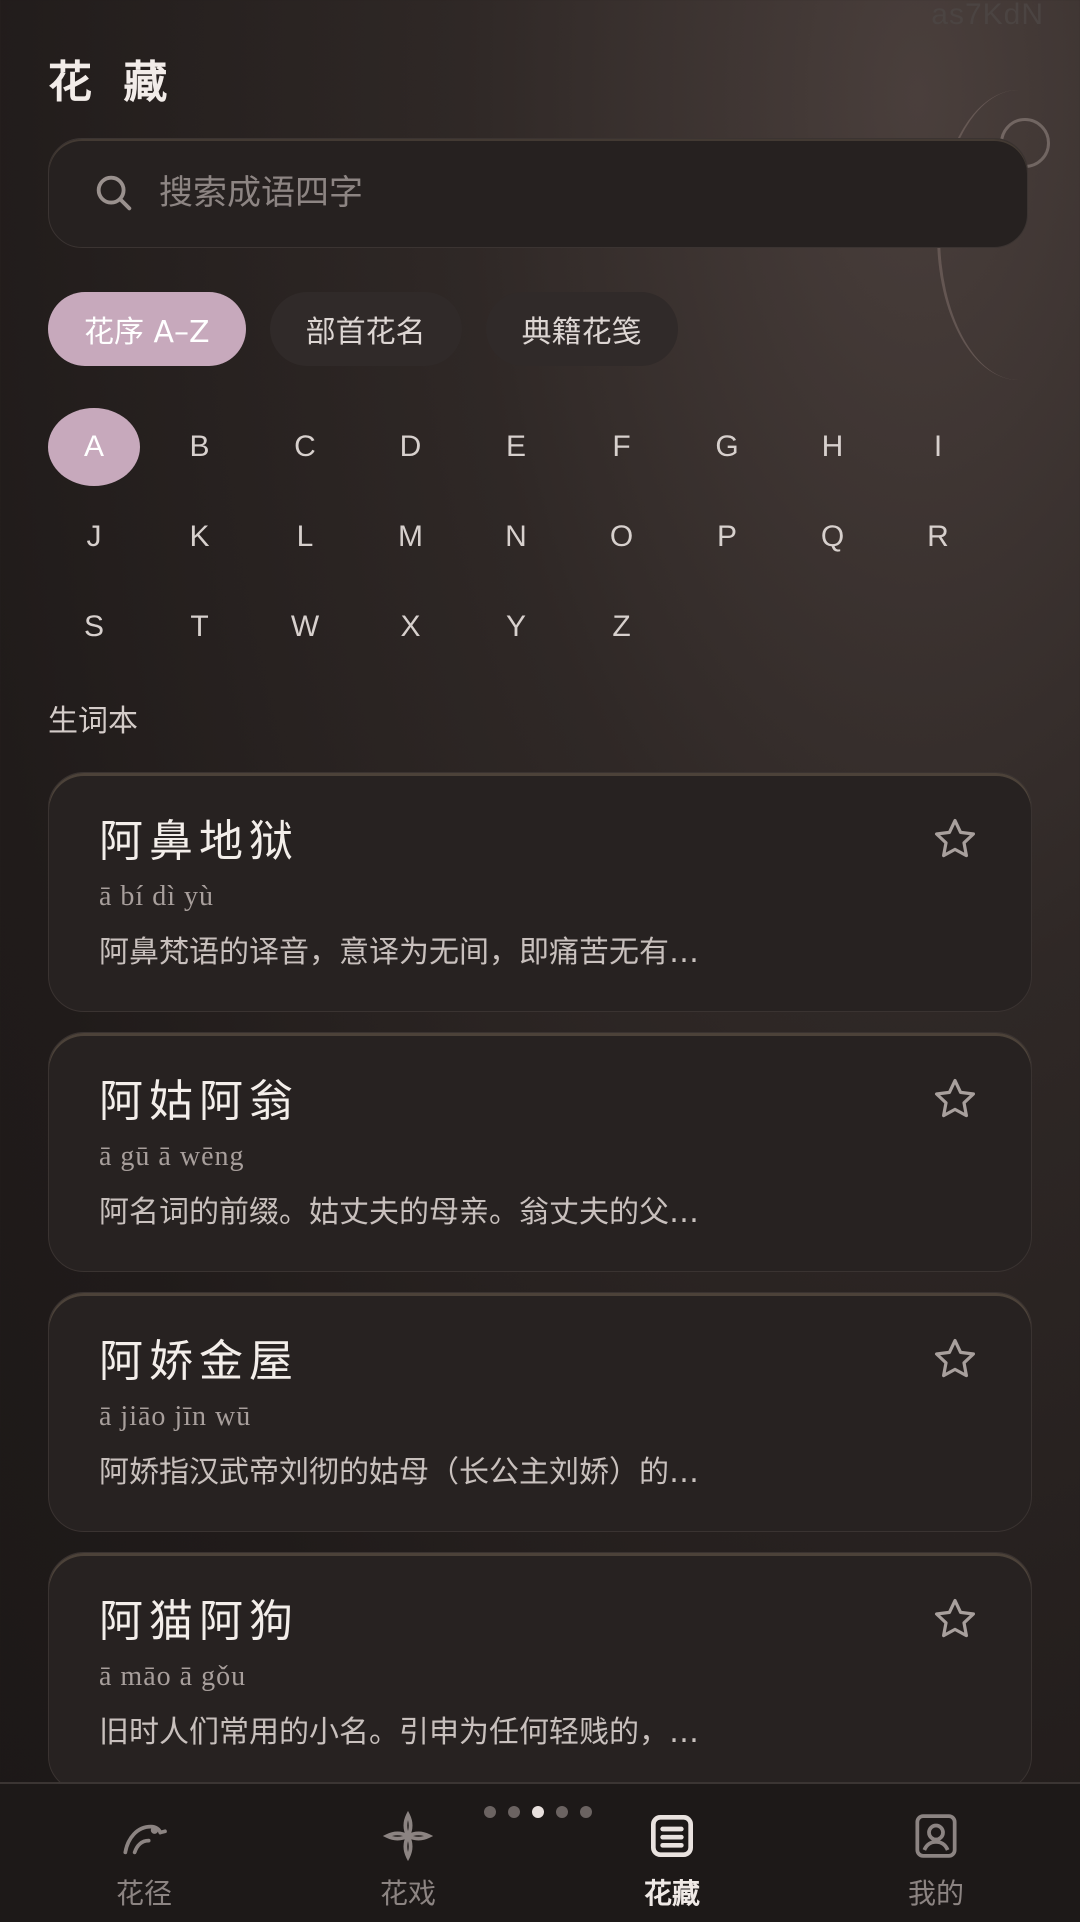 This screenshot has width=1080, height=1922. Describe the element at coordinates (407, 1893) in the screenshot. I see `nav-label: 花戏` at that location.